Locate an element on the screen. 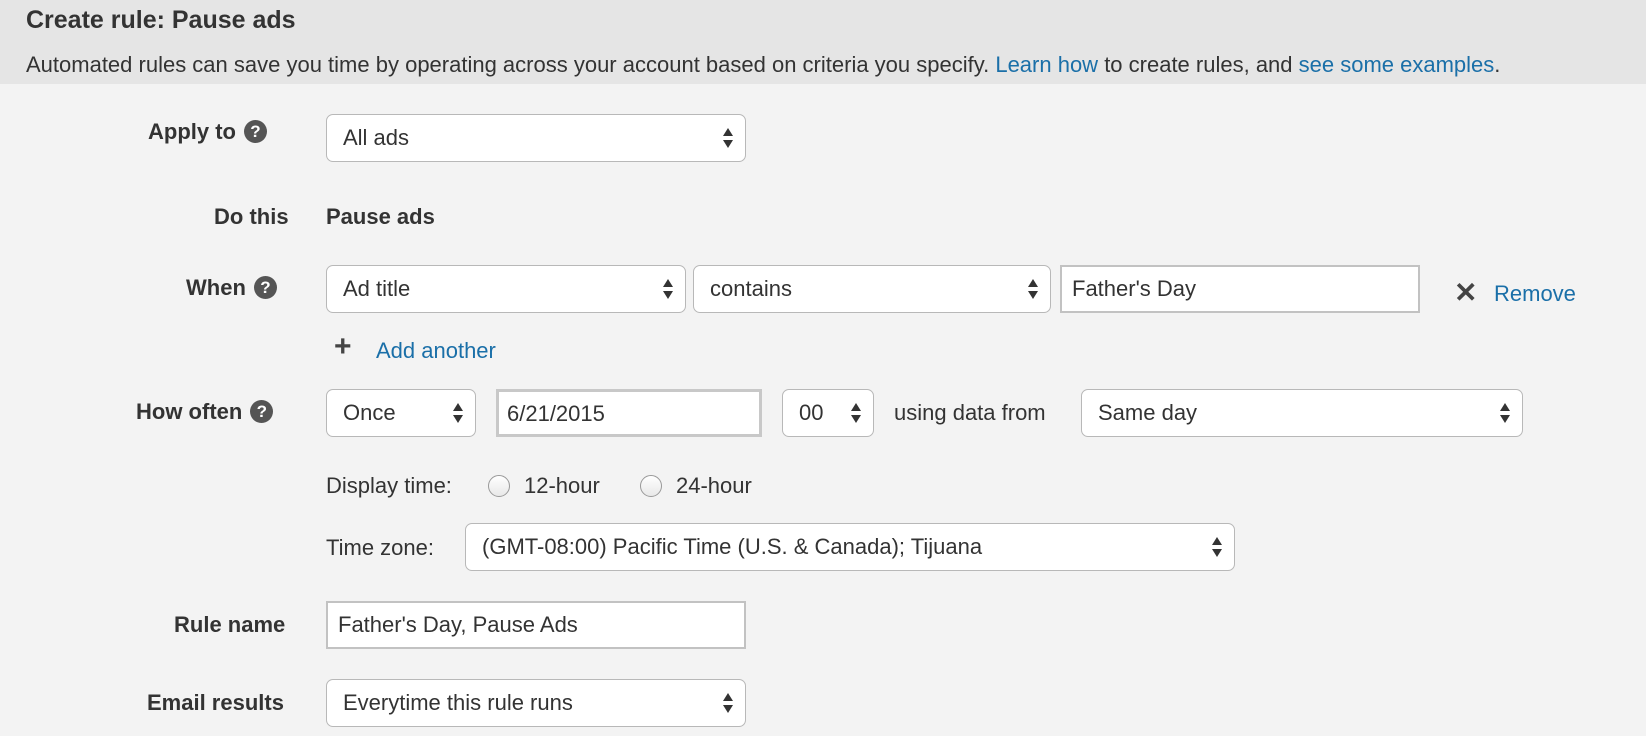 Image resolution: width=1646 pixels, height=736 pixels. see-examples-link: see some examples is located at coordinates (1397, 64).